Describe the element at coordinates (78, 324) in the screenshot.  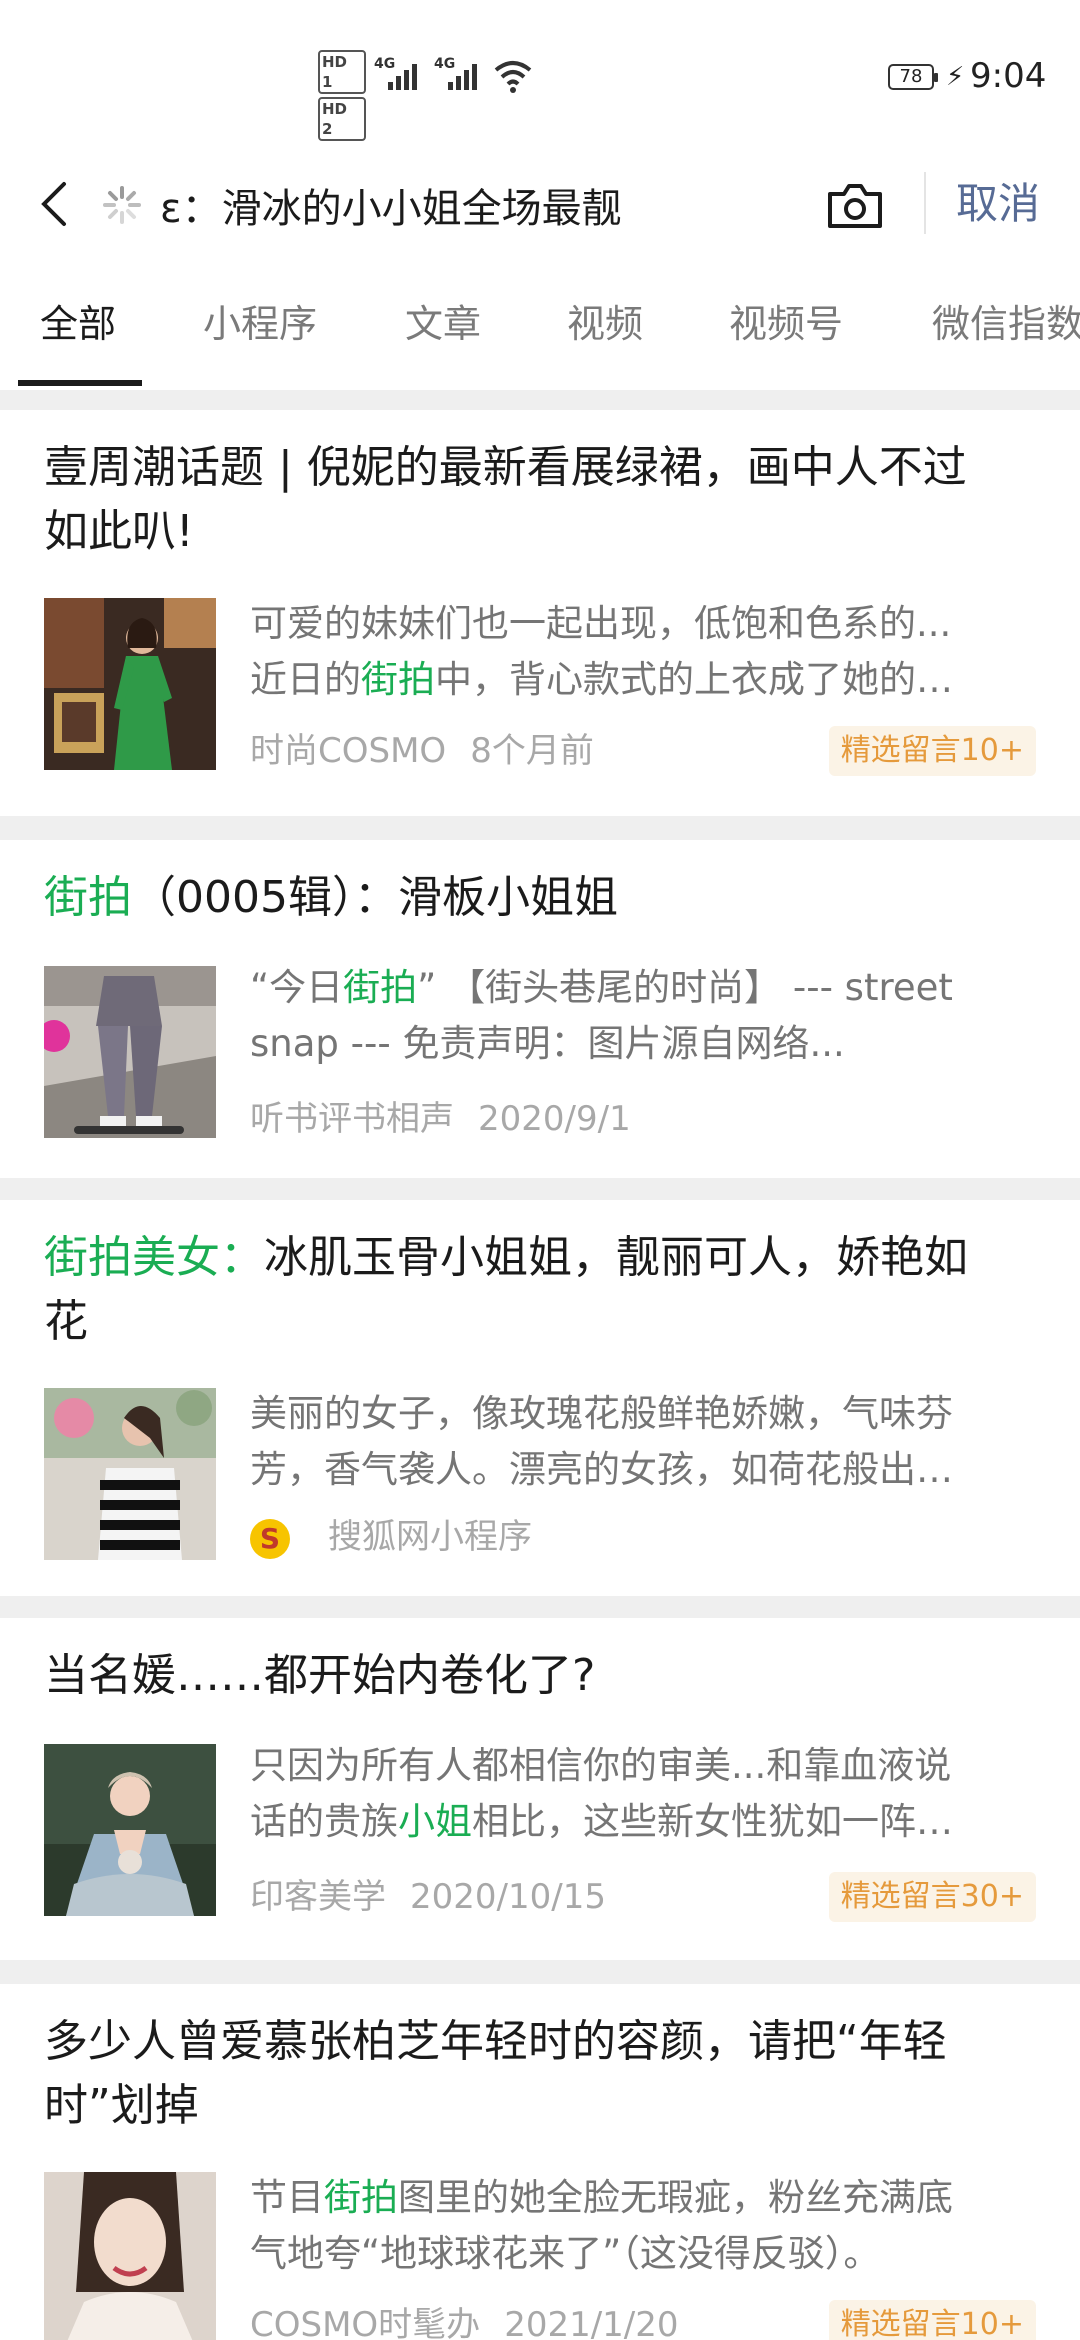
I see `tab-all: 全部` at that location.